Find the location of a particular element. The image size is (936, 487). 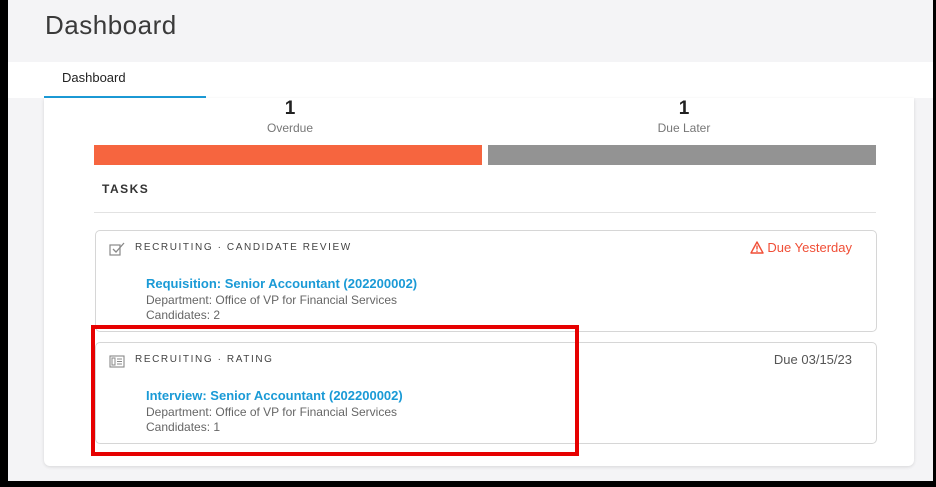

task-due: Due Yesterday is located at coordinates (801, 248).